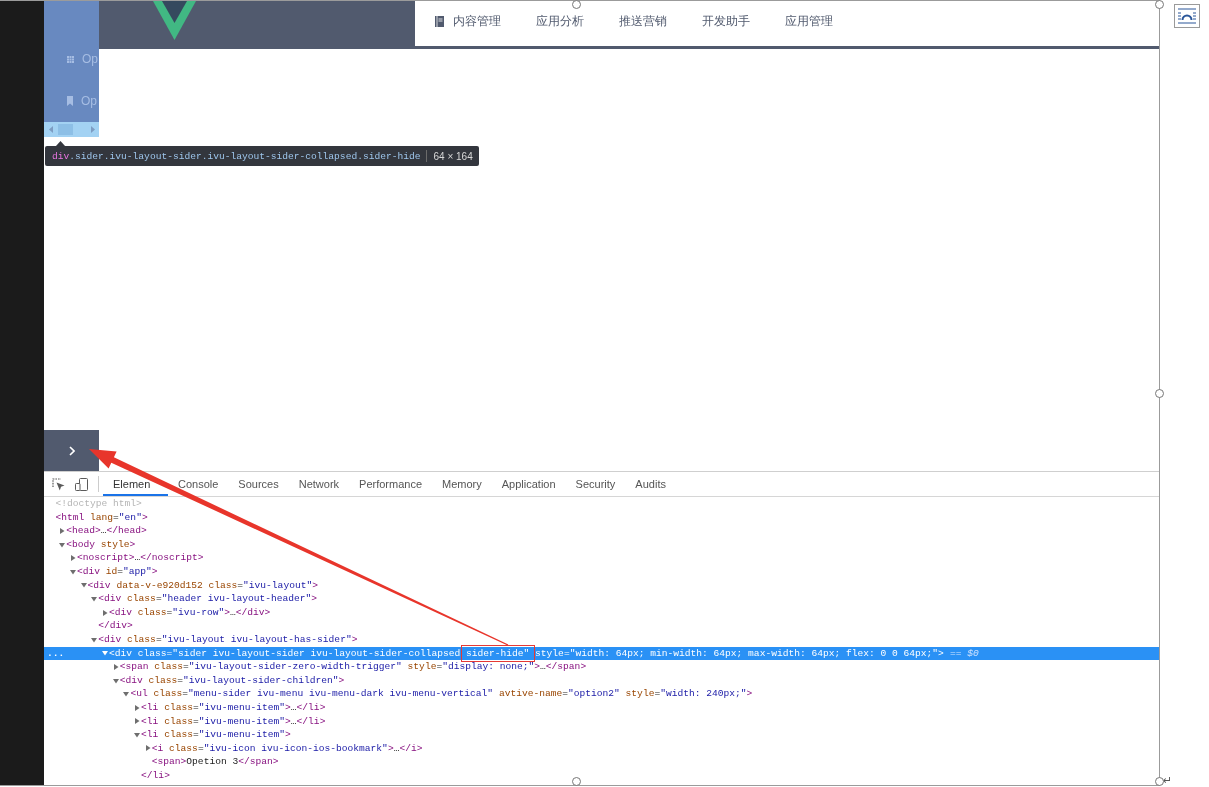  Describe the element at coordinates (468, 21) in the screenshot. I see `nav-menu-item: 内容管理` at that location.